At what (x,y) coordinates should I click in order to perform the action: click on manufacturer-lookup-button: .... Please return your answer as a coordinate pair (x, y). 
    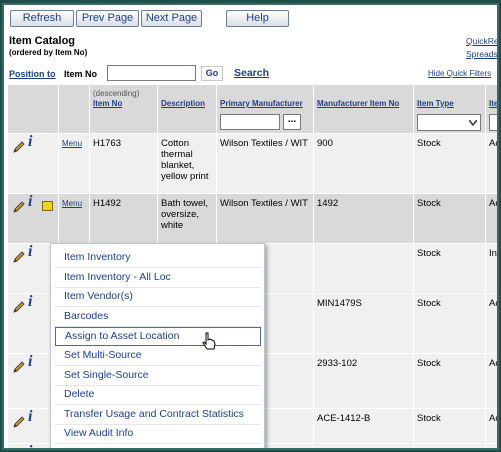
    Looking at the image, I should click on (292, 122).